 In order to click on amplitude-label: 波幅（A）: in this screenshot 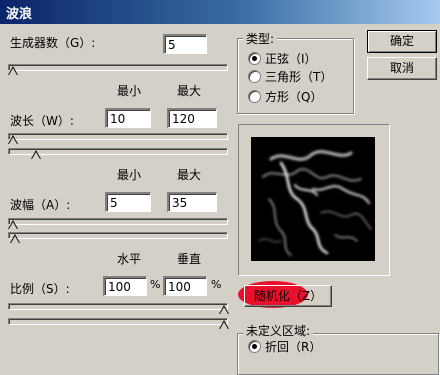, I will do `click(40, 205)`.